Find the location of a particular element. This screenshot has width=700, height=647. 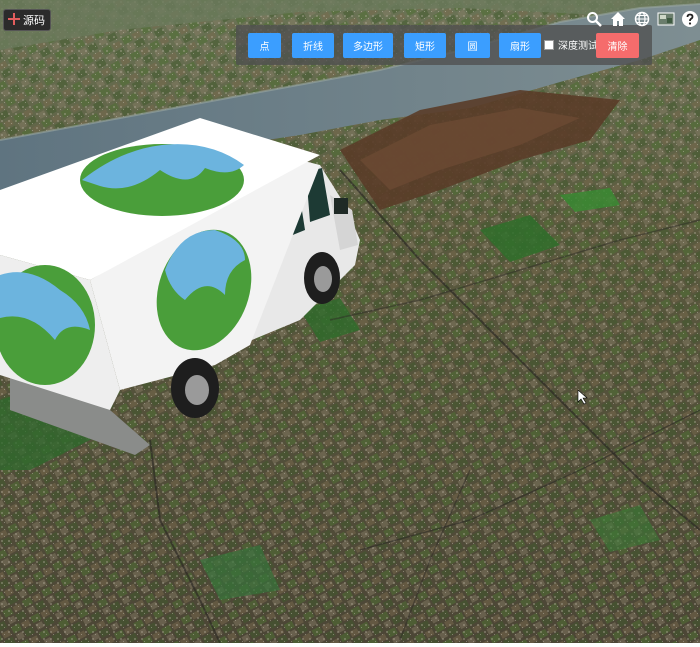

source-code-button: 源码 is located at coordinates (27, 20).